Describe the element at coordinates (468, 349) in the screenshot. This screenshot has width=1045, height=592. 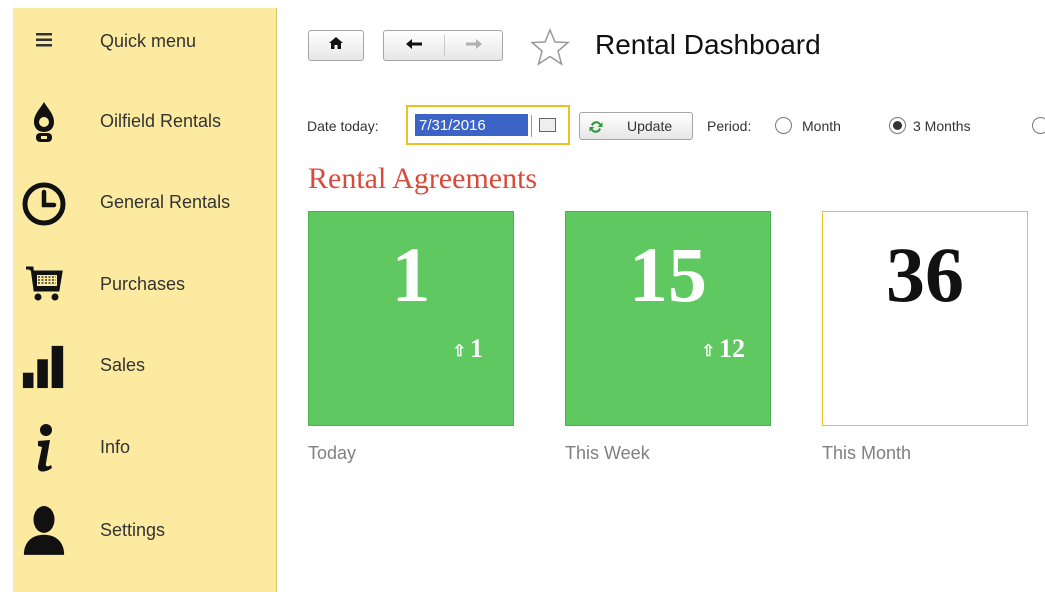
I see `tile-delta: ⇧ 1` at that location.